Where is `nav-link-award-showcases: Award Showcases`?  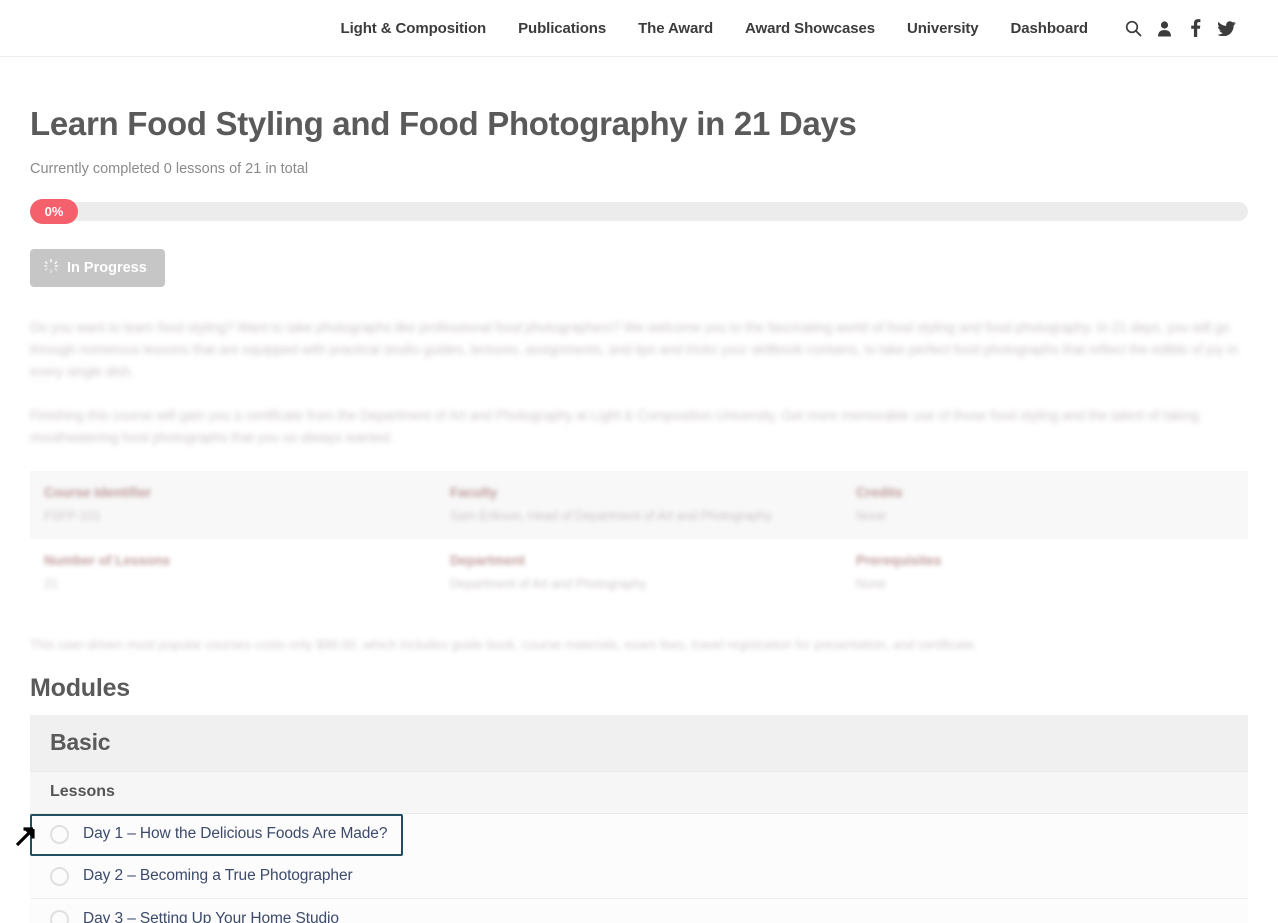
nav-link-award-showcases: Award Showcases is located at coordinates (810, 28).